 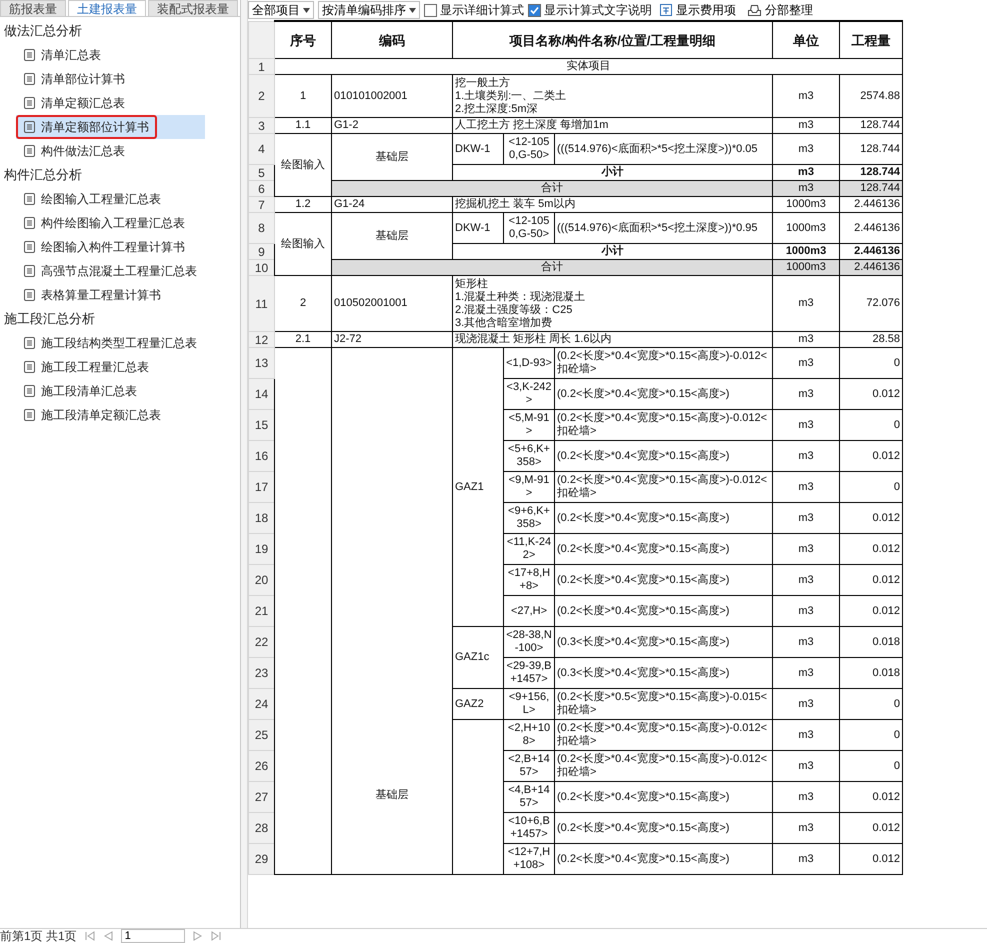 What do you see at coordinates (120, 319) in the screenshot?
I see `group-title: 施工段汇总分析` at bounding box center [120, 319].